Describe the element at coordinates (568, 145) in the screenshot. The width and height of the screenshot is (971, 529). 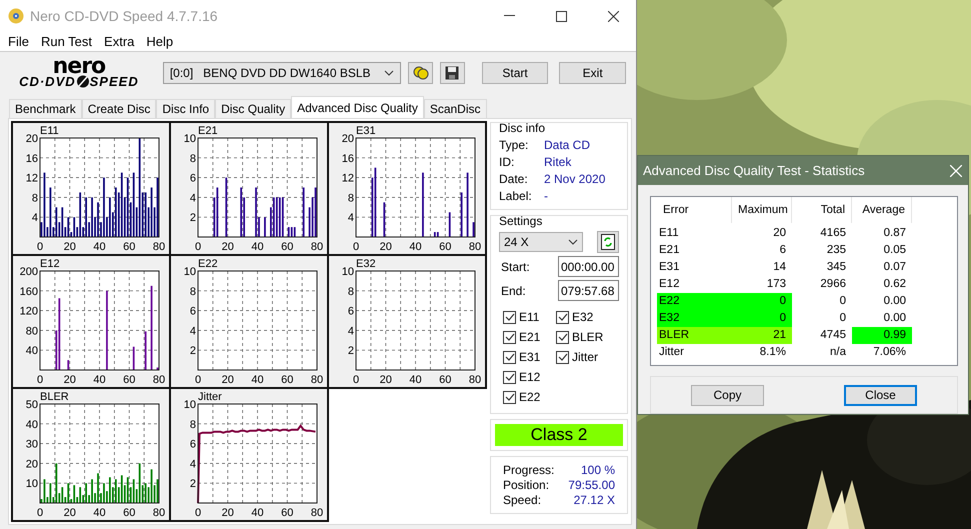
I see `info-value: Data CD` at that location.